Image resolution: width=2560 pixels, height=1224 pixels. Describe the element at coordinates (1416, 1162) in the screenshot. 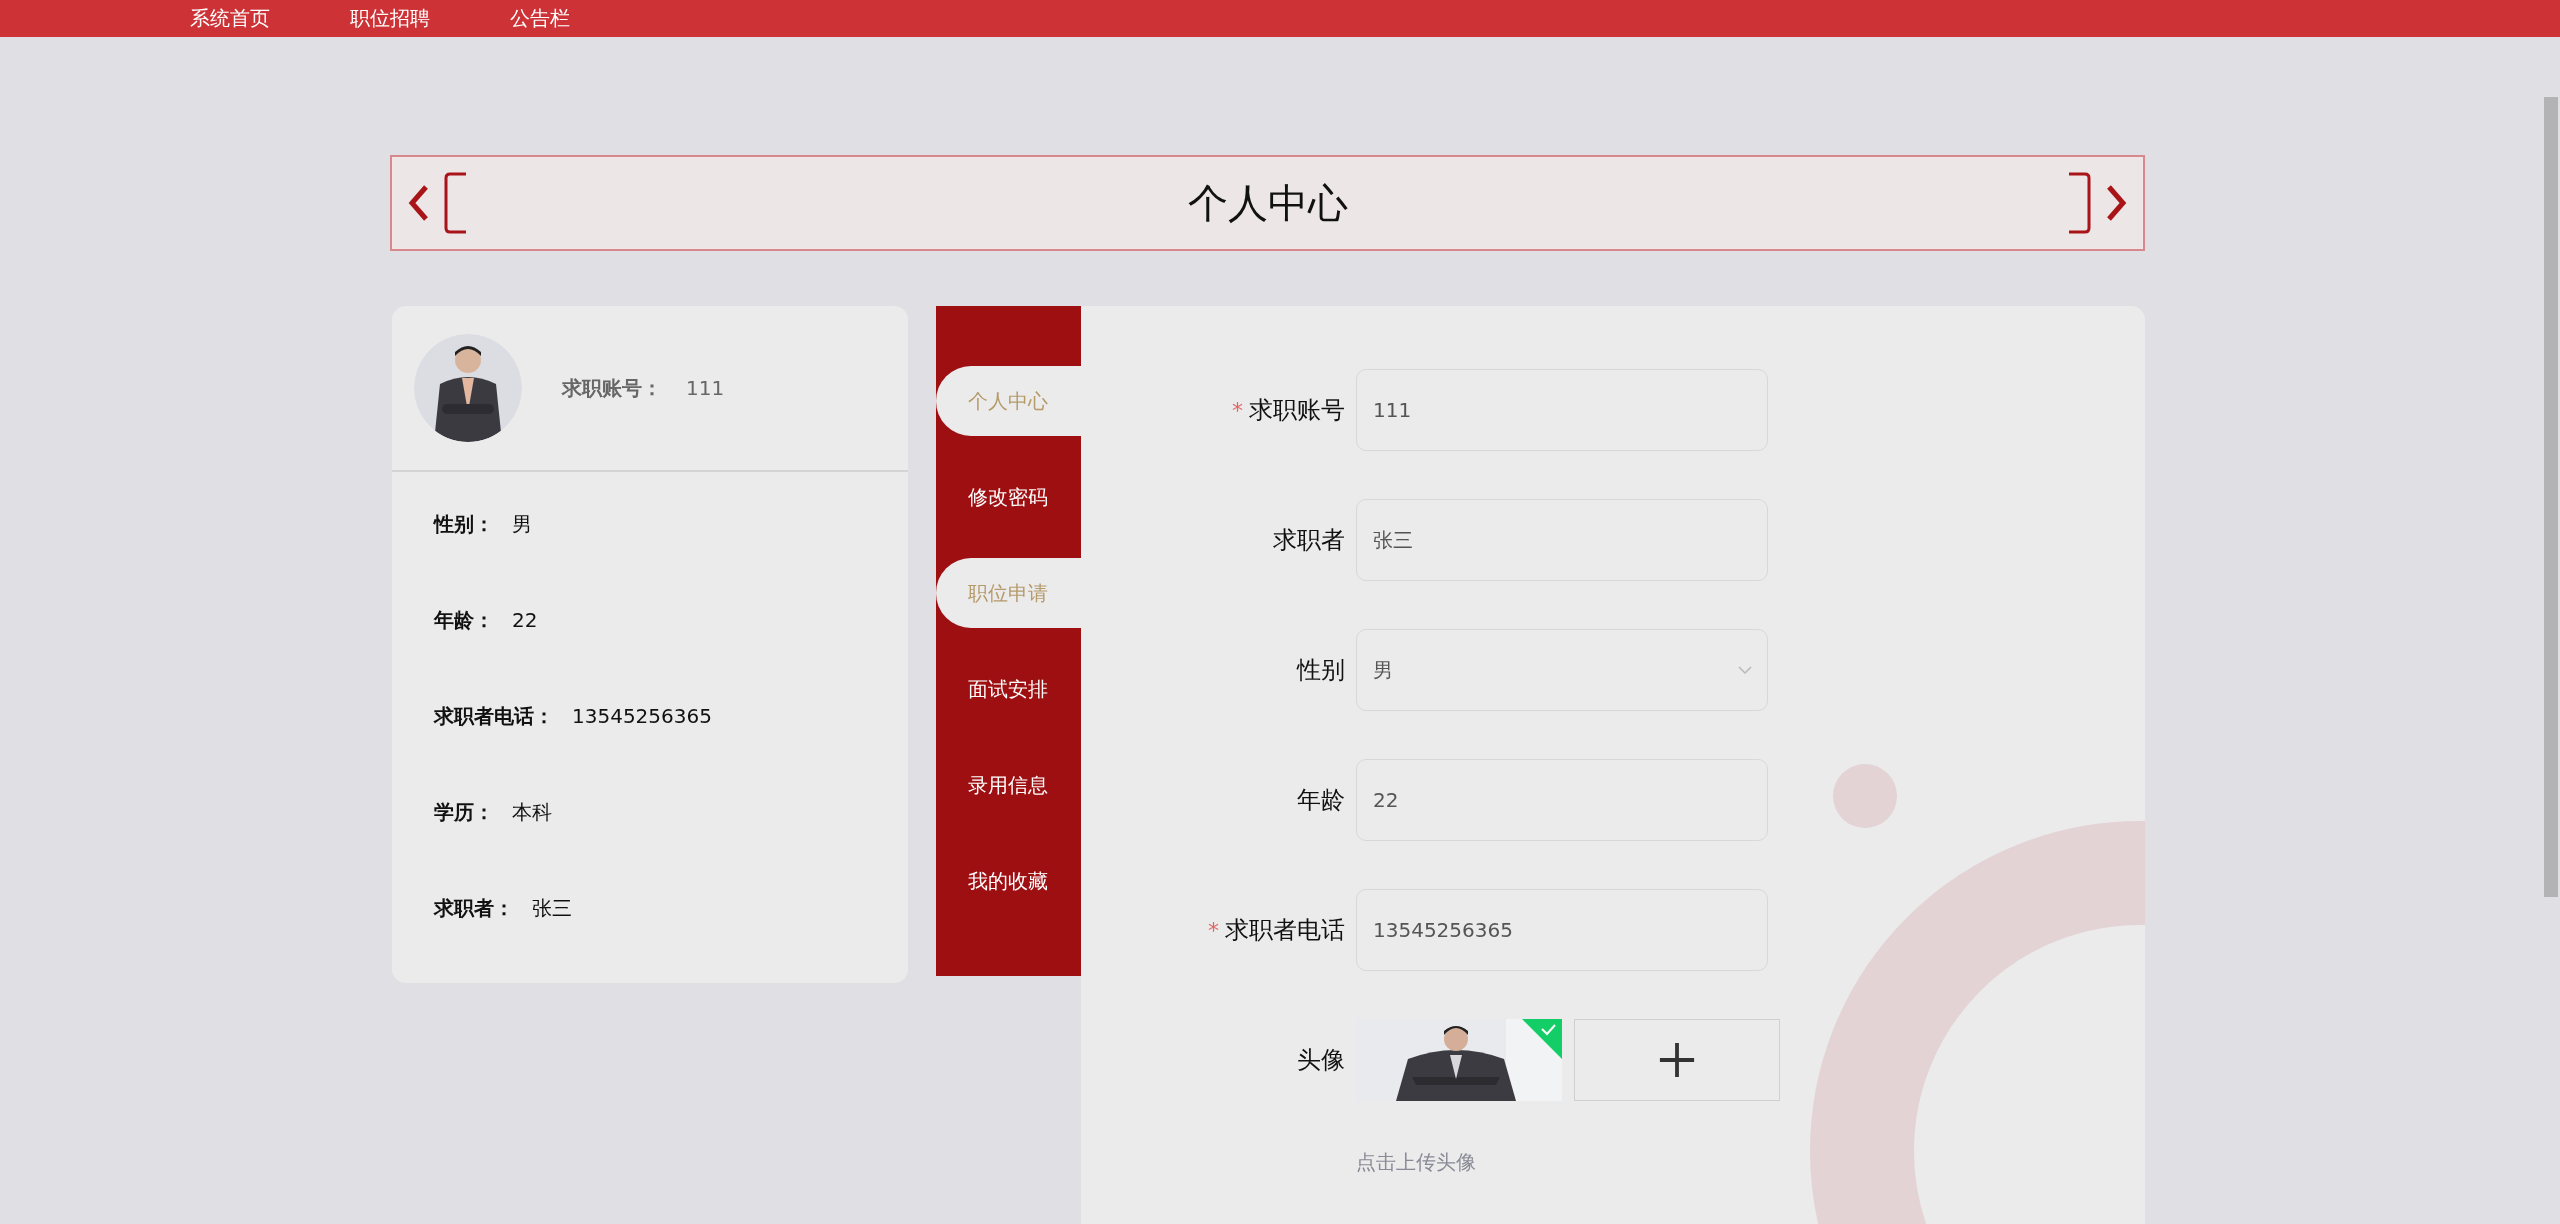

I see `upload-hint: 点击上传头像` at that location.